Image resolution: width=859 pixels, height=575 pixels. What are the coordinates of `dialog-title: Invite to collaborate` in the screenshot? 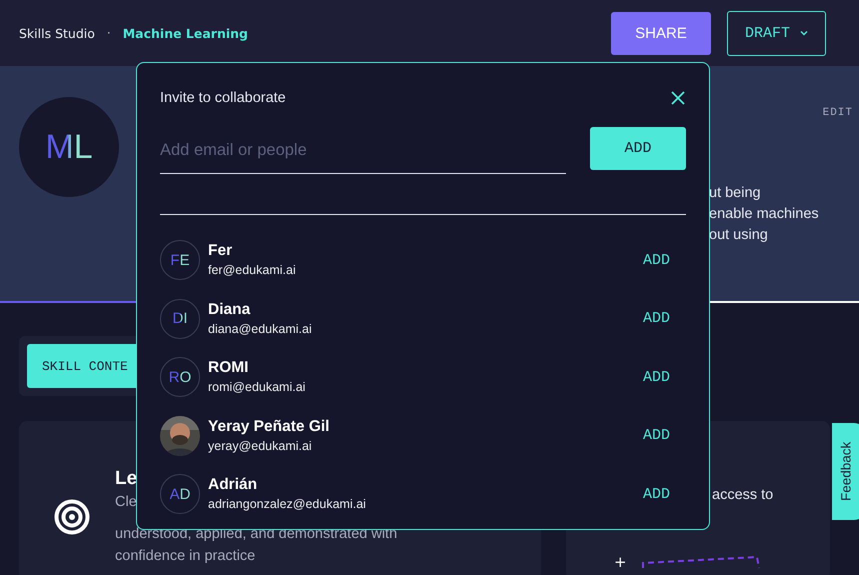 It's located at (223, 98).